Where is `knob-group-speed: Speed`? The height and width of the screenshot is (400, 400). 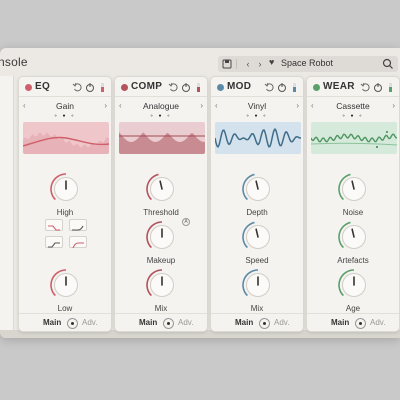
knob-group-speed: Speed is located at coordinates (257, 243).